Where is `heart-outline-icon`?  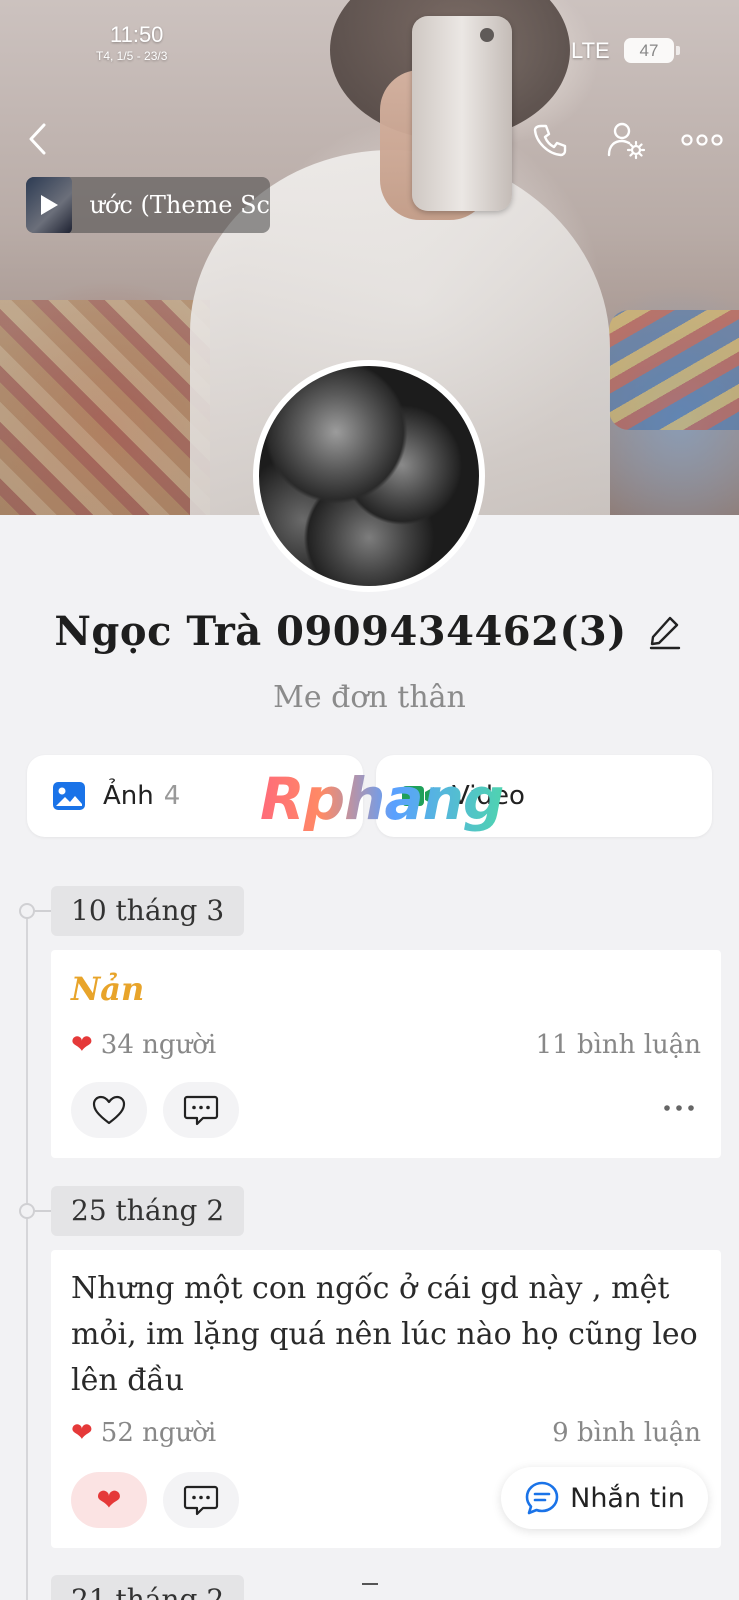
heart-outline-icon is located at coordinates (109, 1110).